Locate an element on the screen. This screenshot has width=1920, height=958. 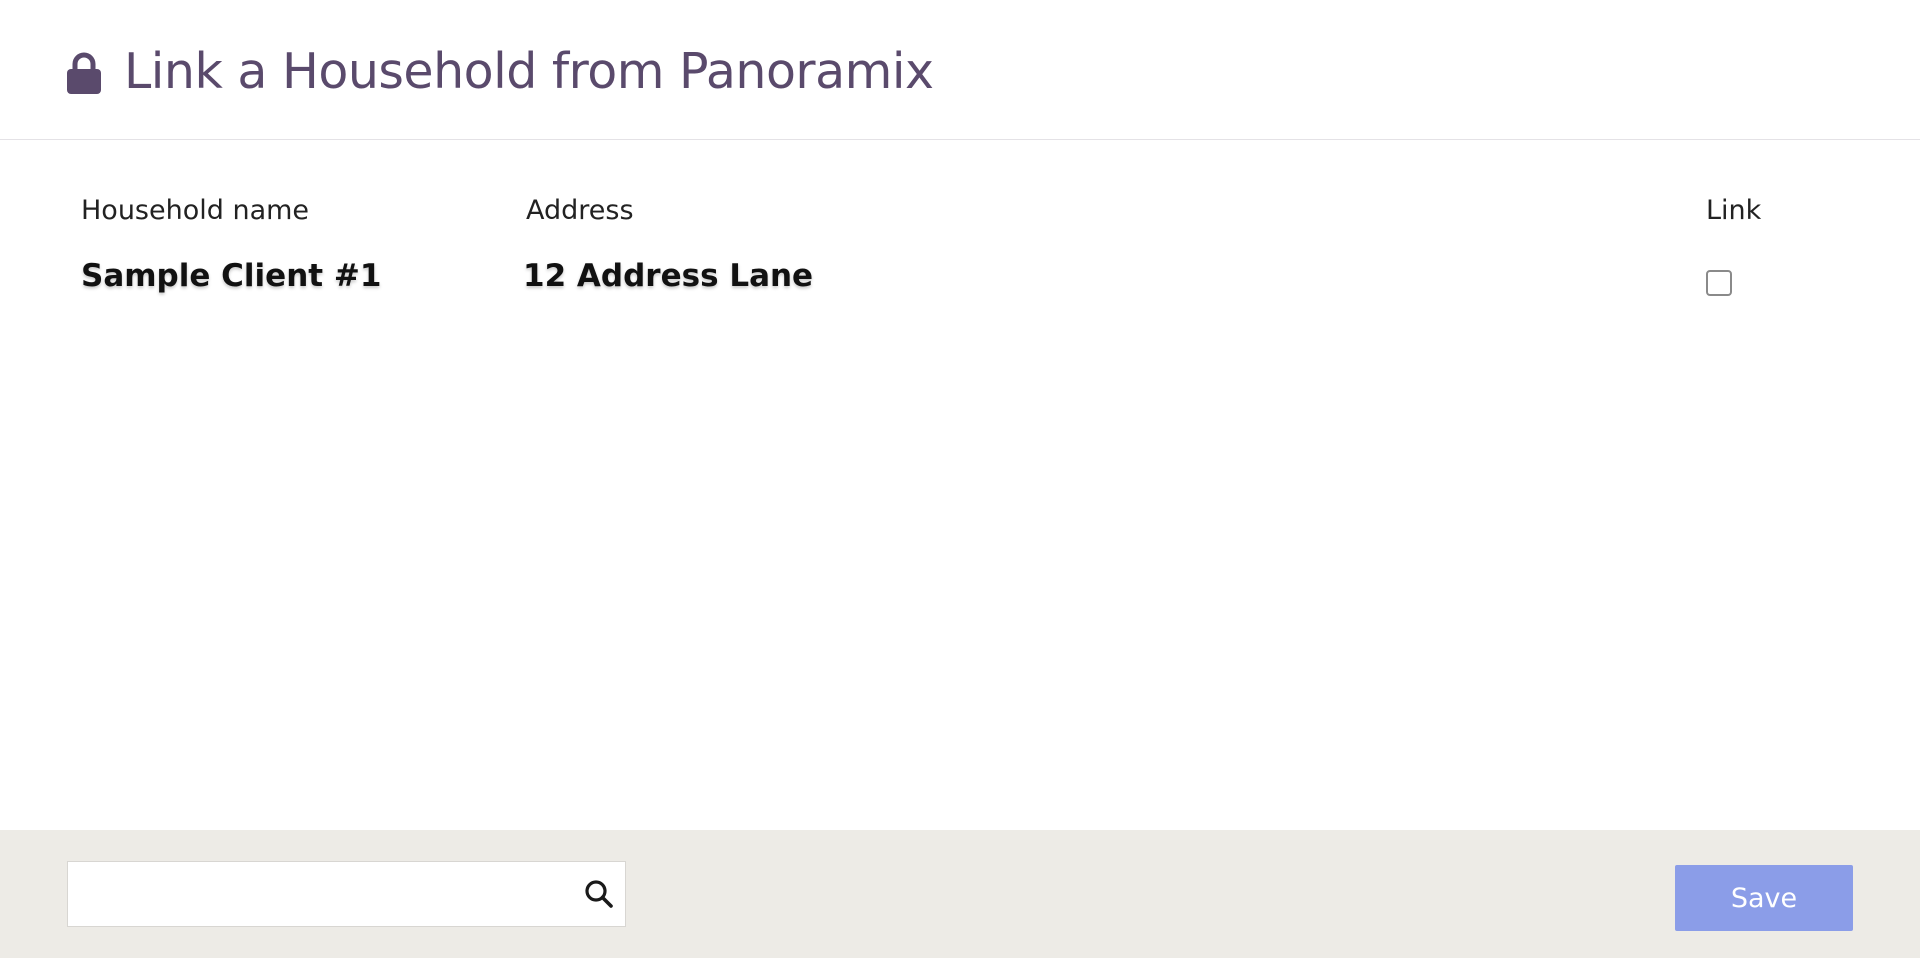
lock-icon is located at coordinates (84, 73).